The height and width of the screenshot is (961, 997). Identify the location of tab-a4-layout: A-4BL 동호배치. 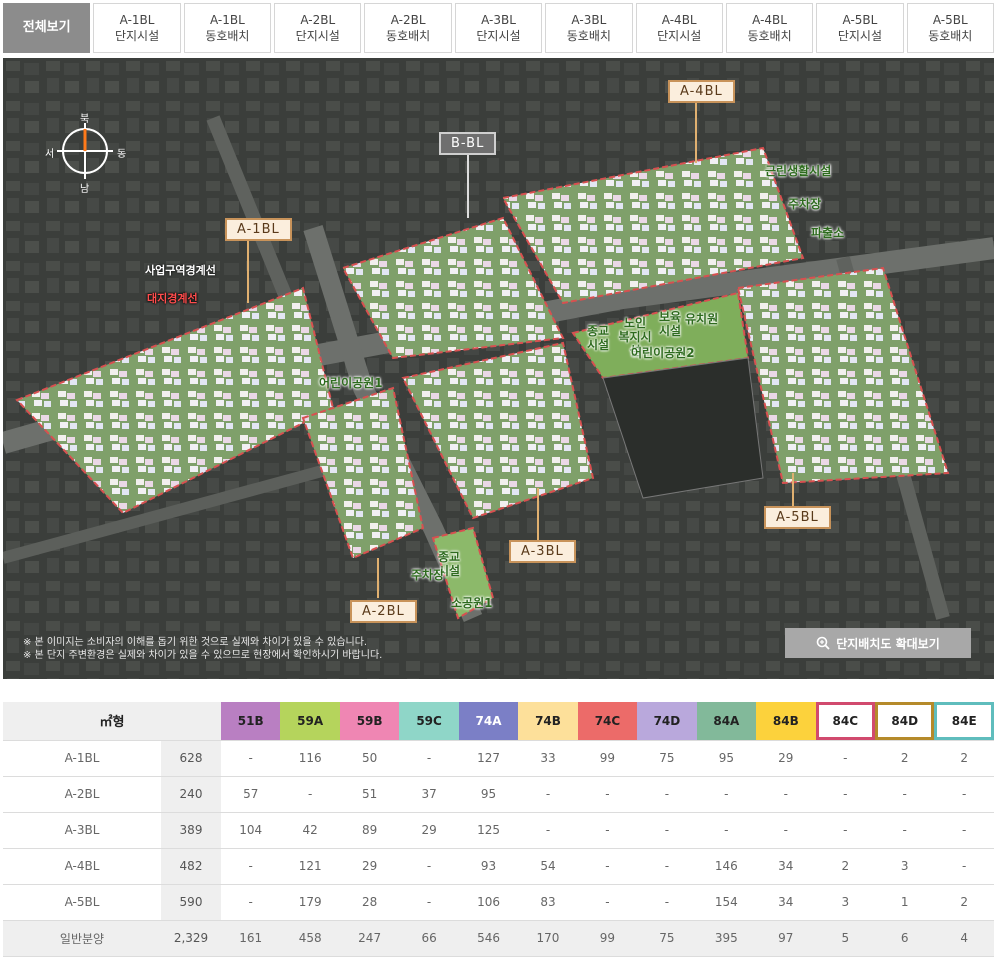
(769, 28).